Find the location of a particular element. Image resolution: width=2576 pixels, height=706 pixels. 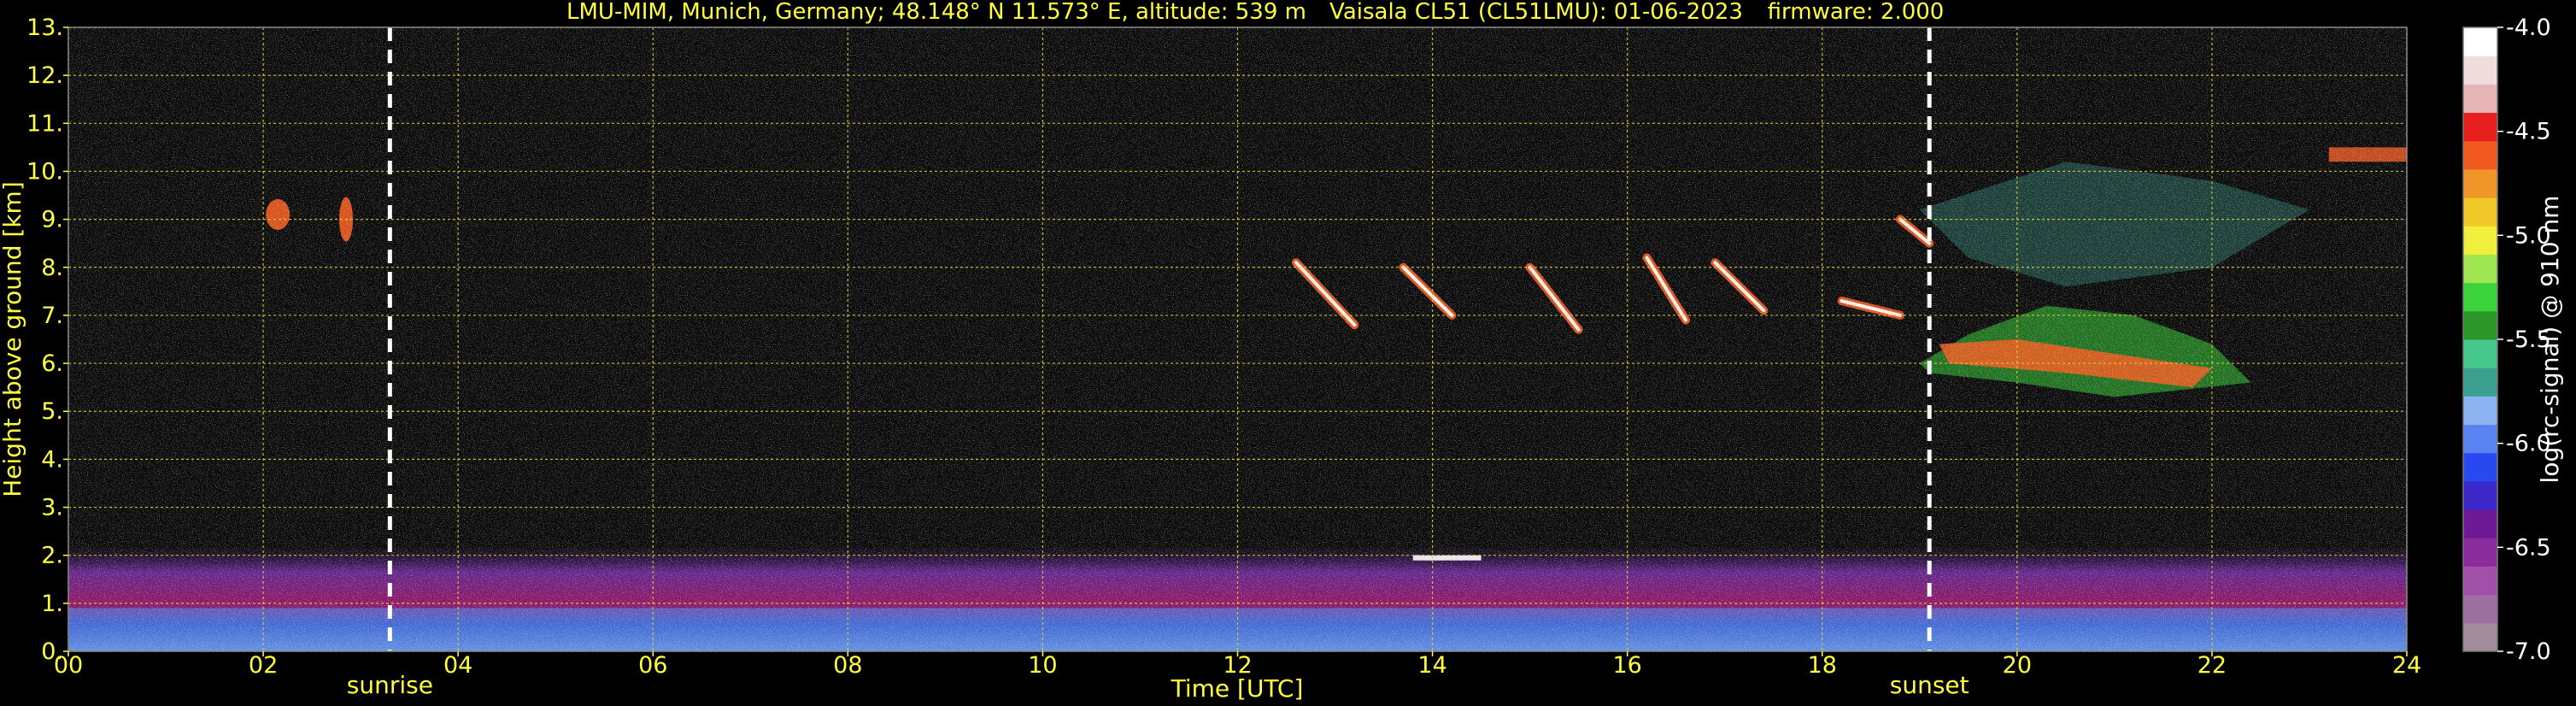

colorbar-label: log(rc-signal) @ 910 nm is located at coordinates (2550, 340).